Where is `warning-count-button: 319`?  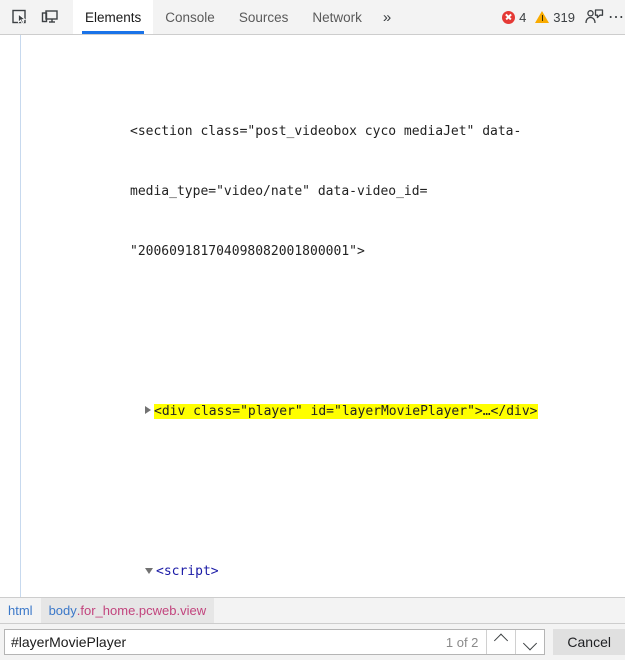 warning-count-button: 319 is located at coordinates (555, 17).